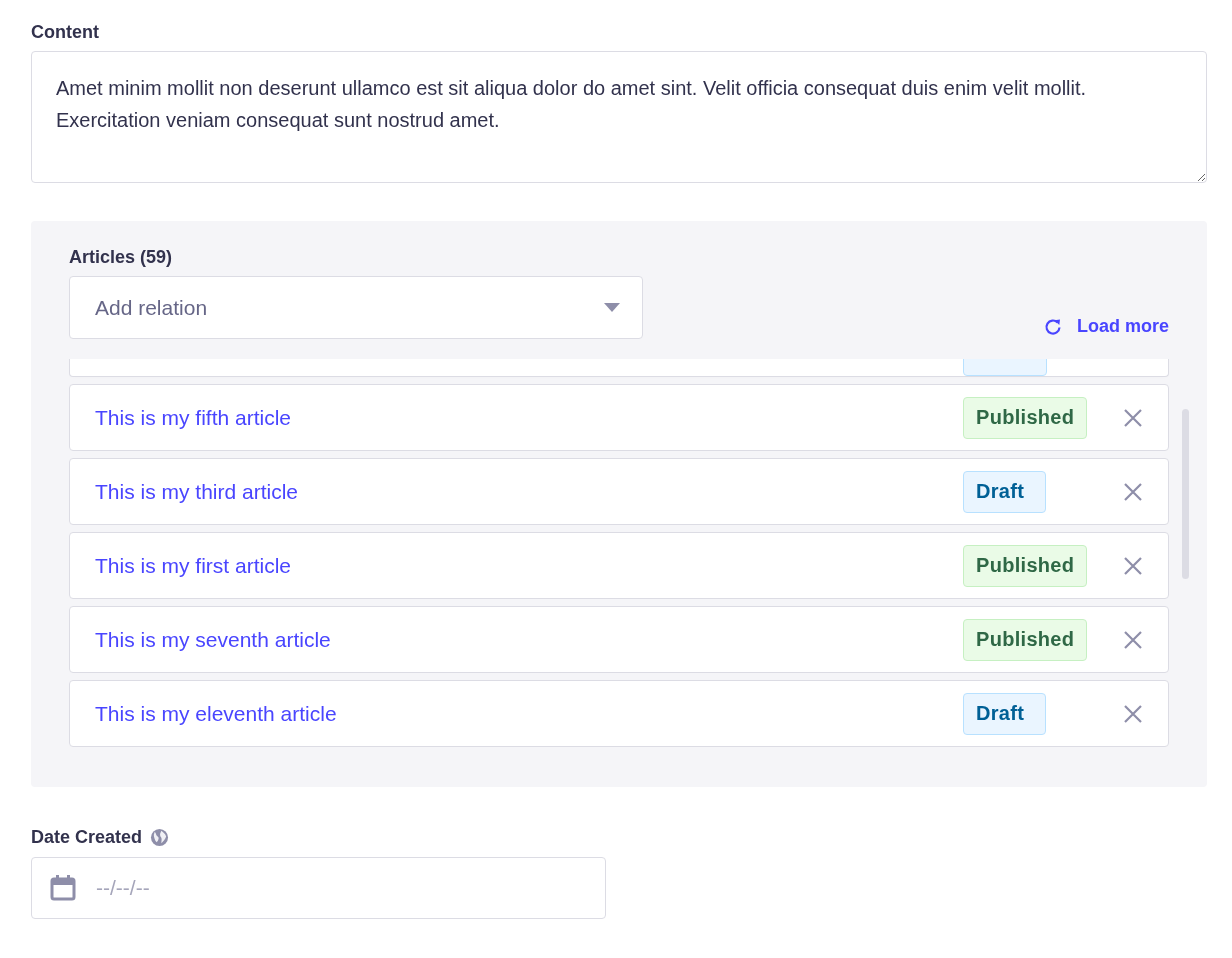 This screenshot has width=1232, height=958. What do you see at coordinates (318, 888) in the screenshot?
I see `date-field: --/--/--` at bounding box center [318, 888].